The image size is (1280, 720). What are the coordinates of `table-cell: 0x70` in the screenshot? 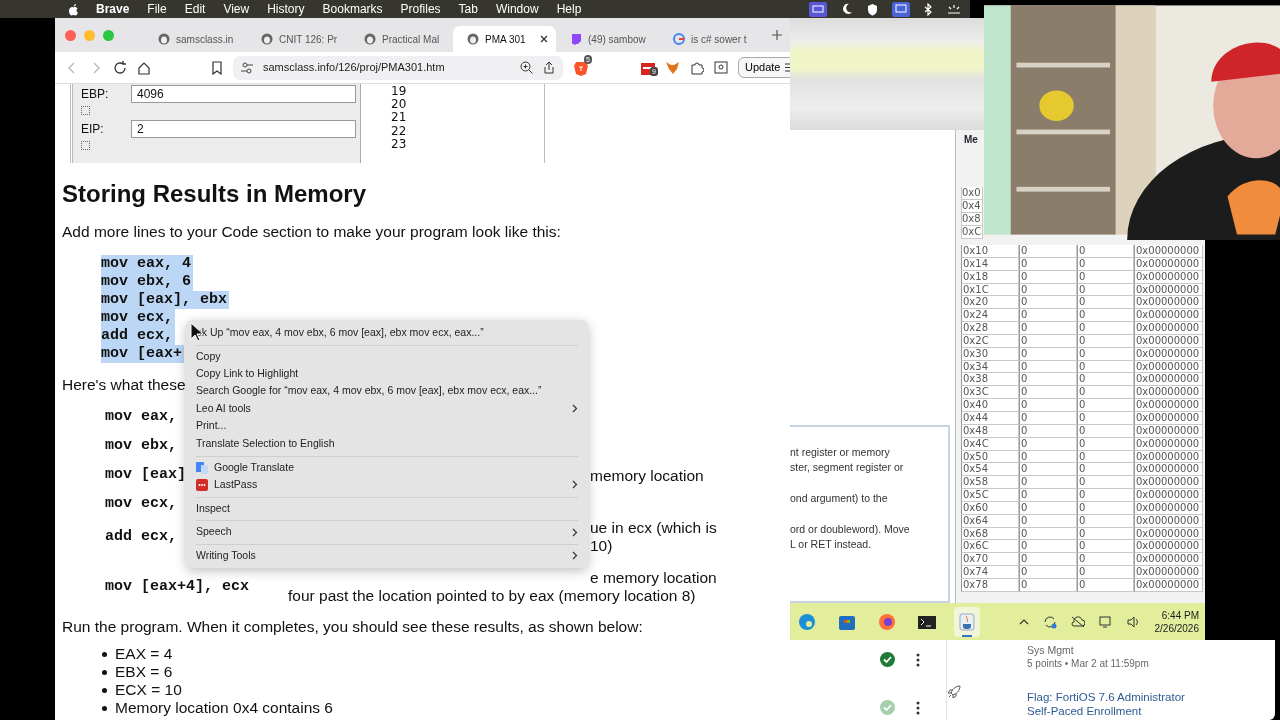 It's located at (990, 560).